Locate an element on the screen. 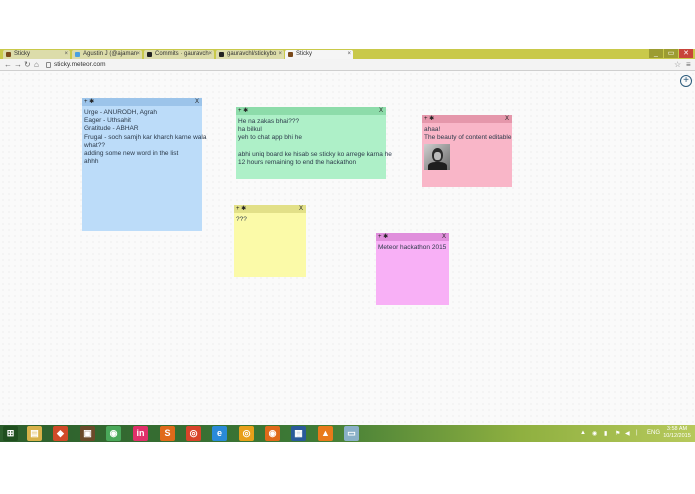  tray-up-arrow-icon: ▲ is located at coordinates (583, 433).